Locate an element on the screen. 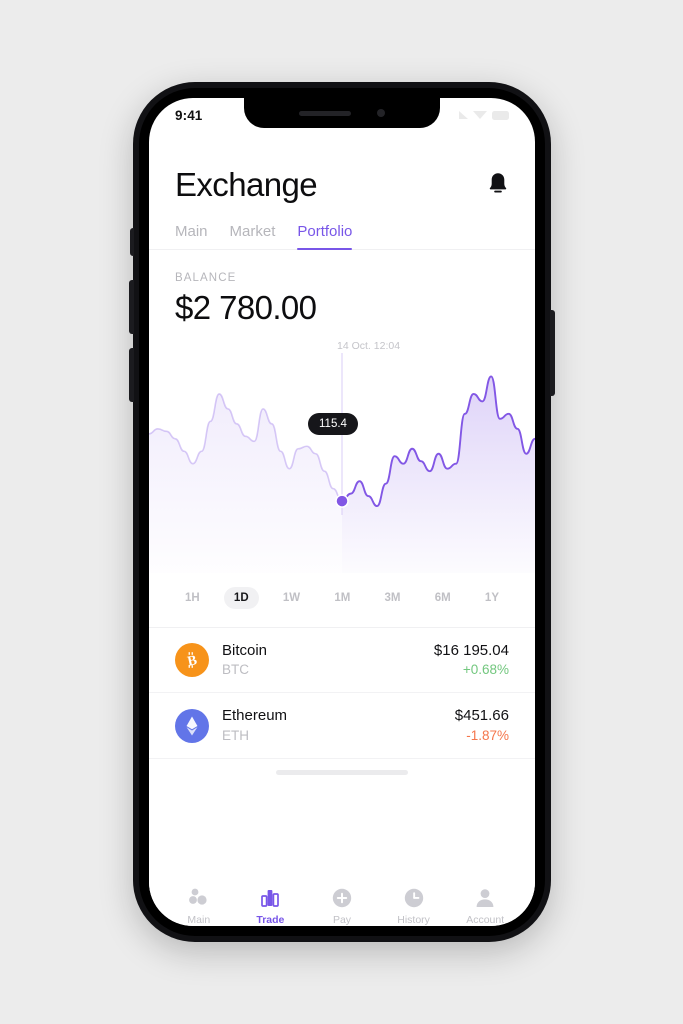  bitcoin-icon: B is located at coordinates (192, 660).